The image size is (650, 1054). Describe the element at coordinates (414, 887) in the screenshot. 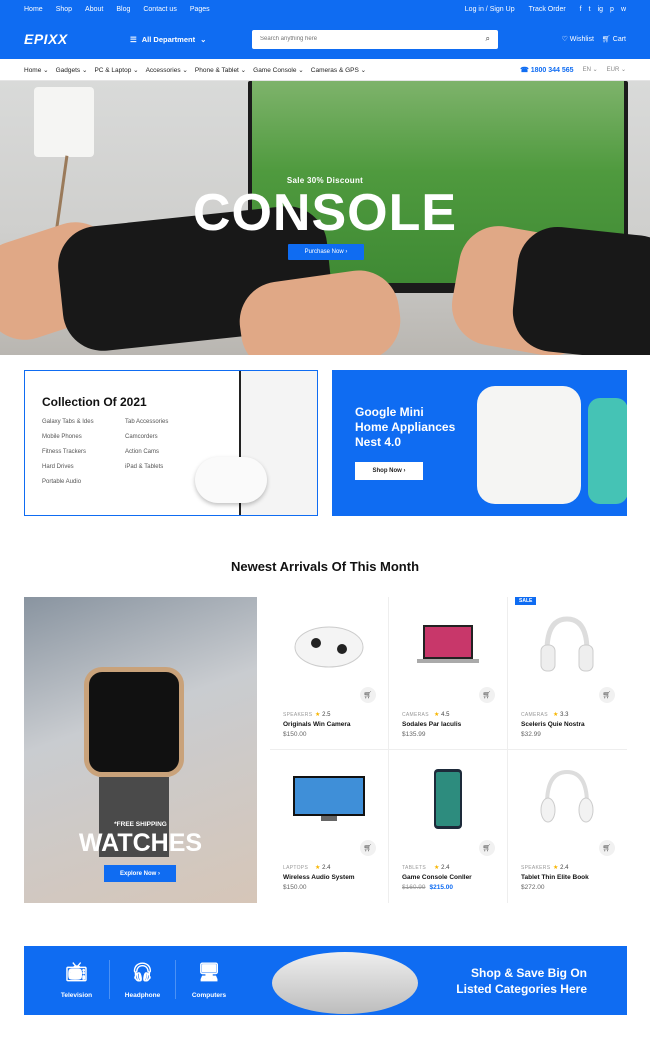

I see `old-price: $160.99` at that location.